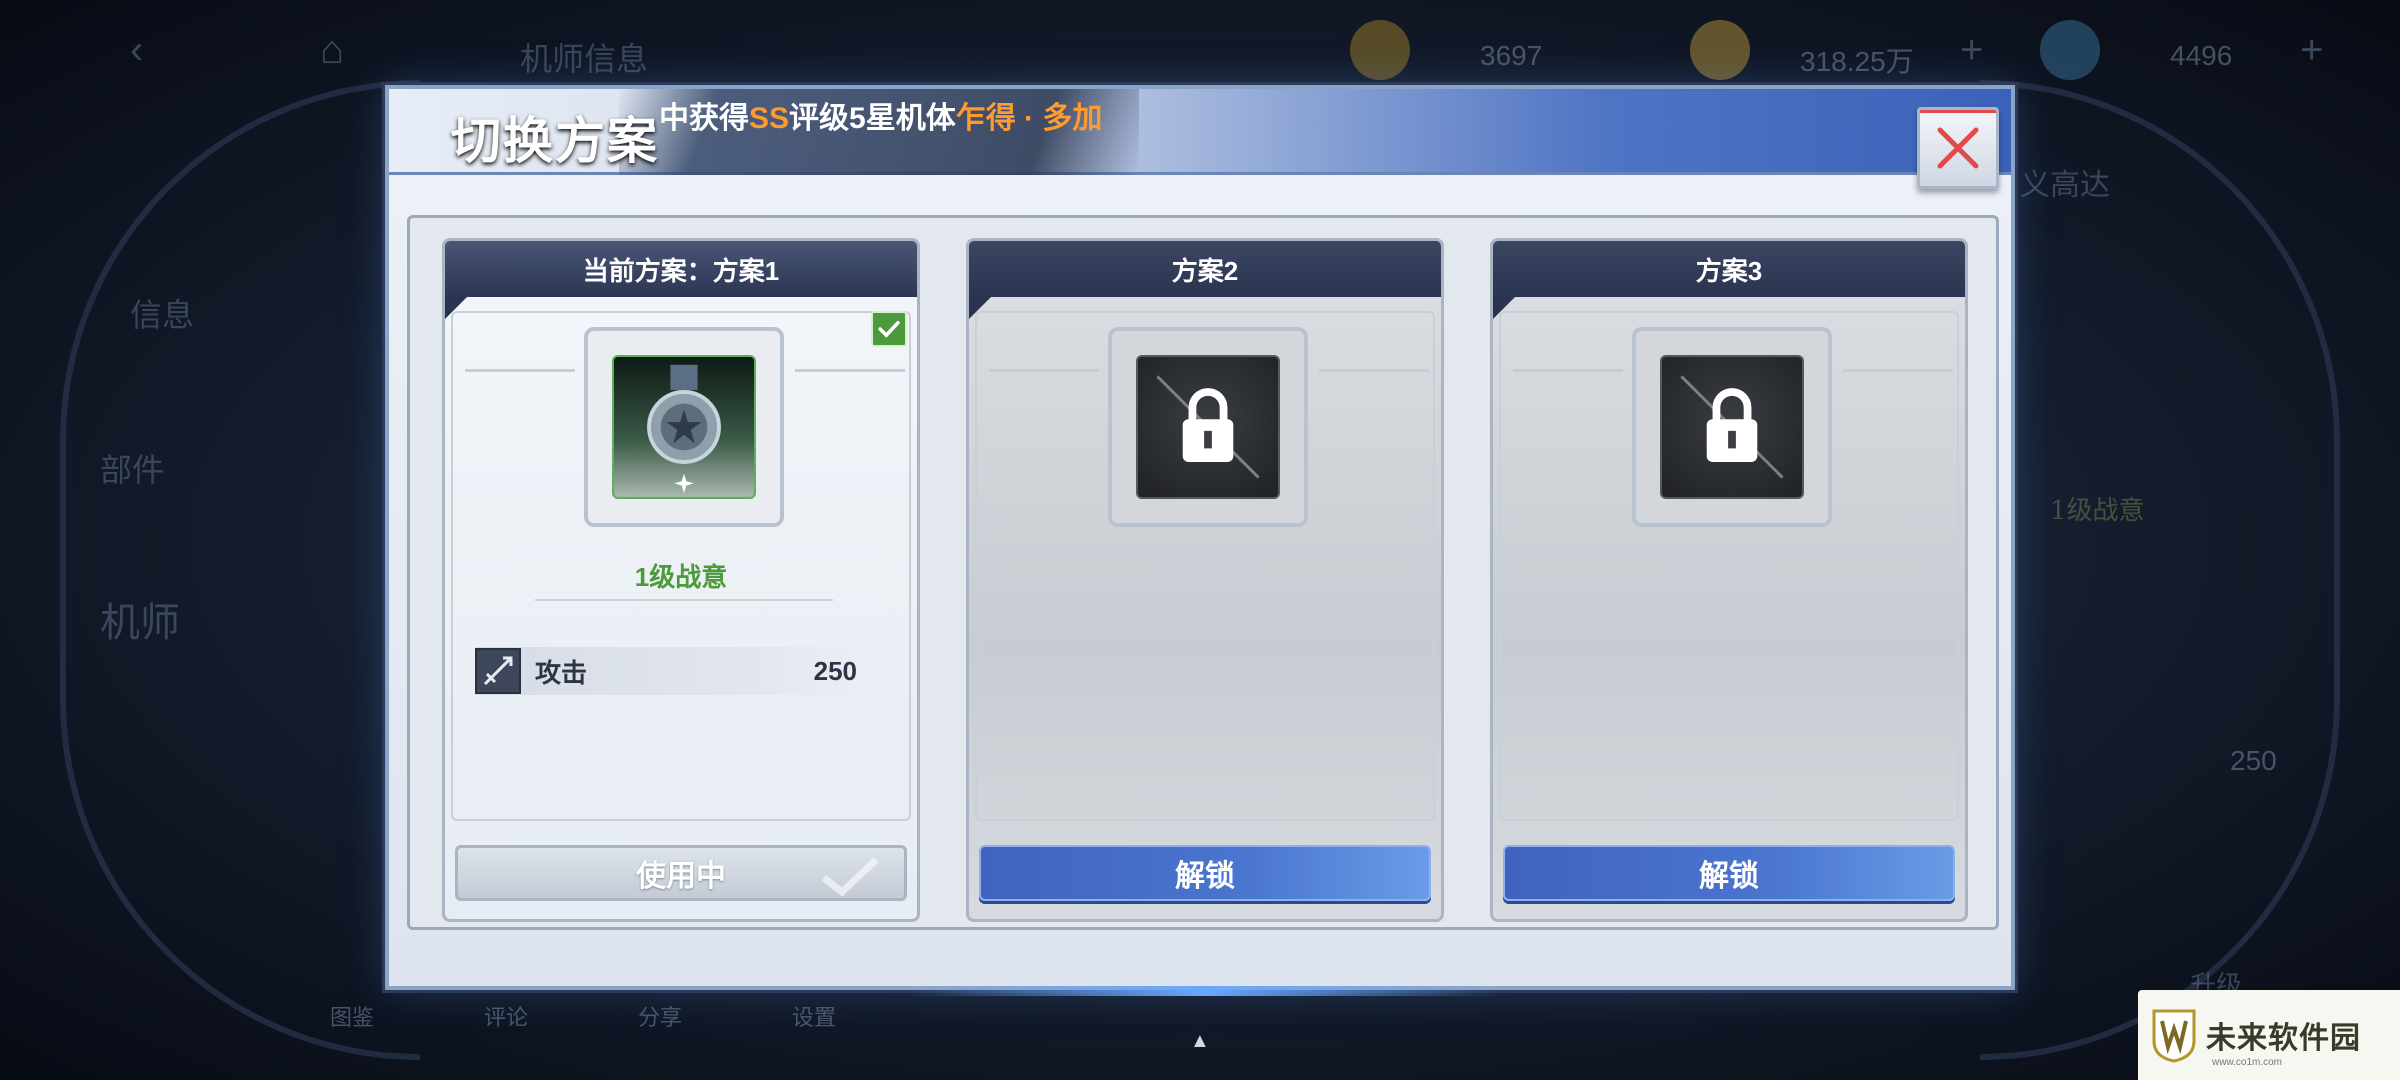 Image resolution: width=2400 pixels, height=1080 pixels. Describe the element at coordinates (1205, 580) in the screenshot. I see `plan-card-2: 方案2 解锁` at that location.